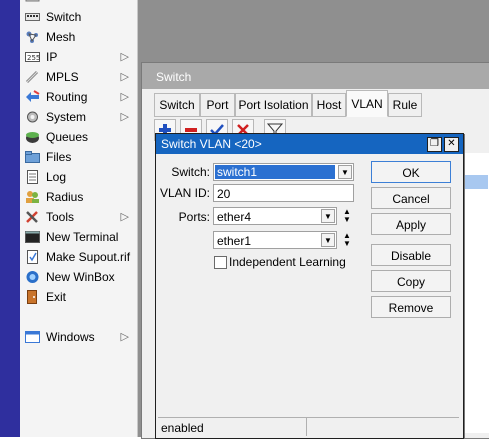 The image size is (489, 439). Describe the element at coordinates (60, 217) in the screenshot. I see `menu-label: Tools` at that location.